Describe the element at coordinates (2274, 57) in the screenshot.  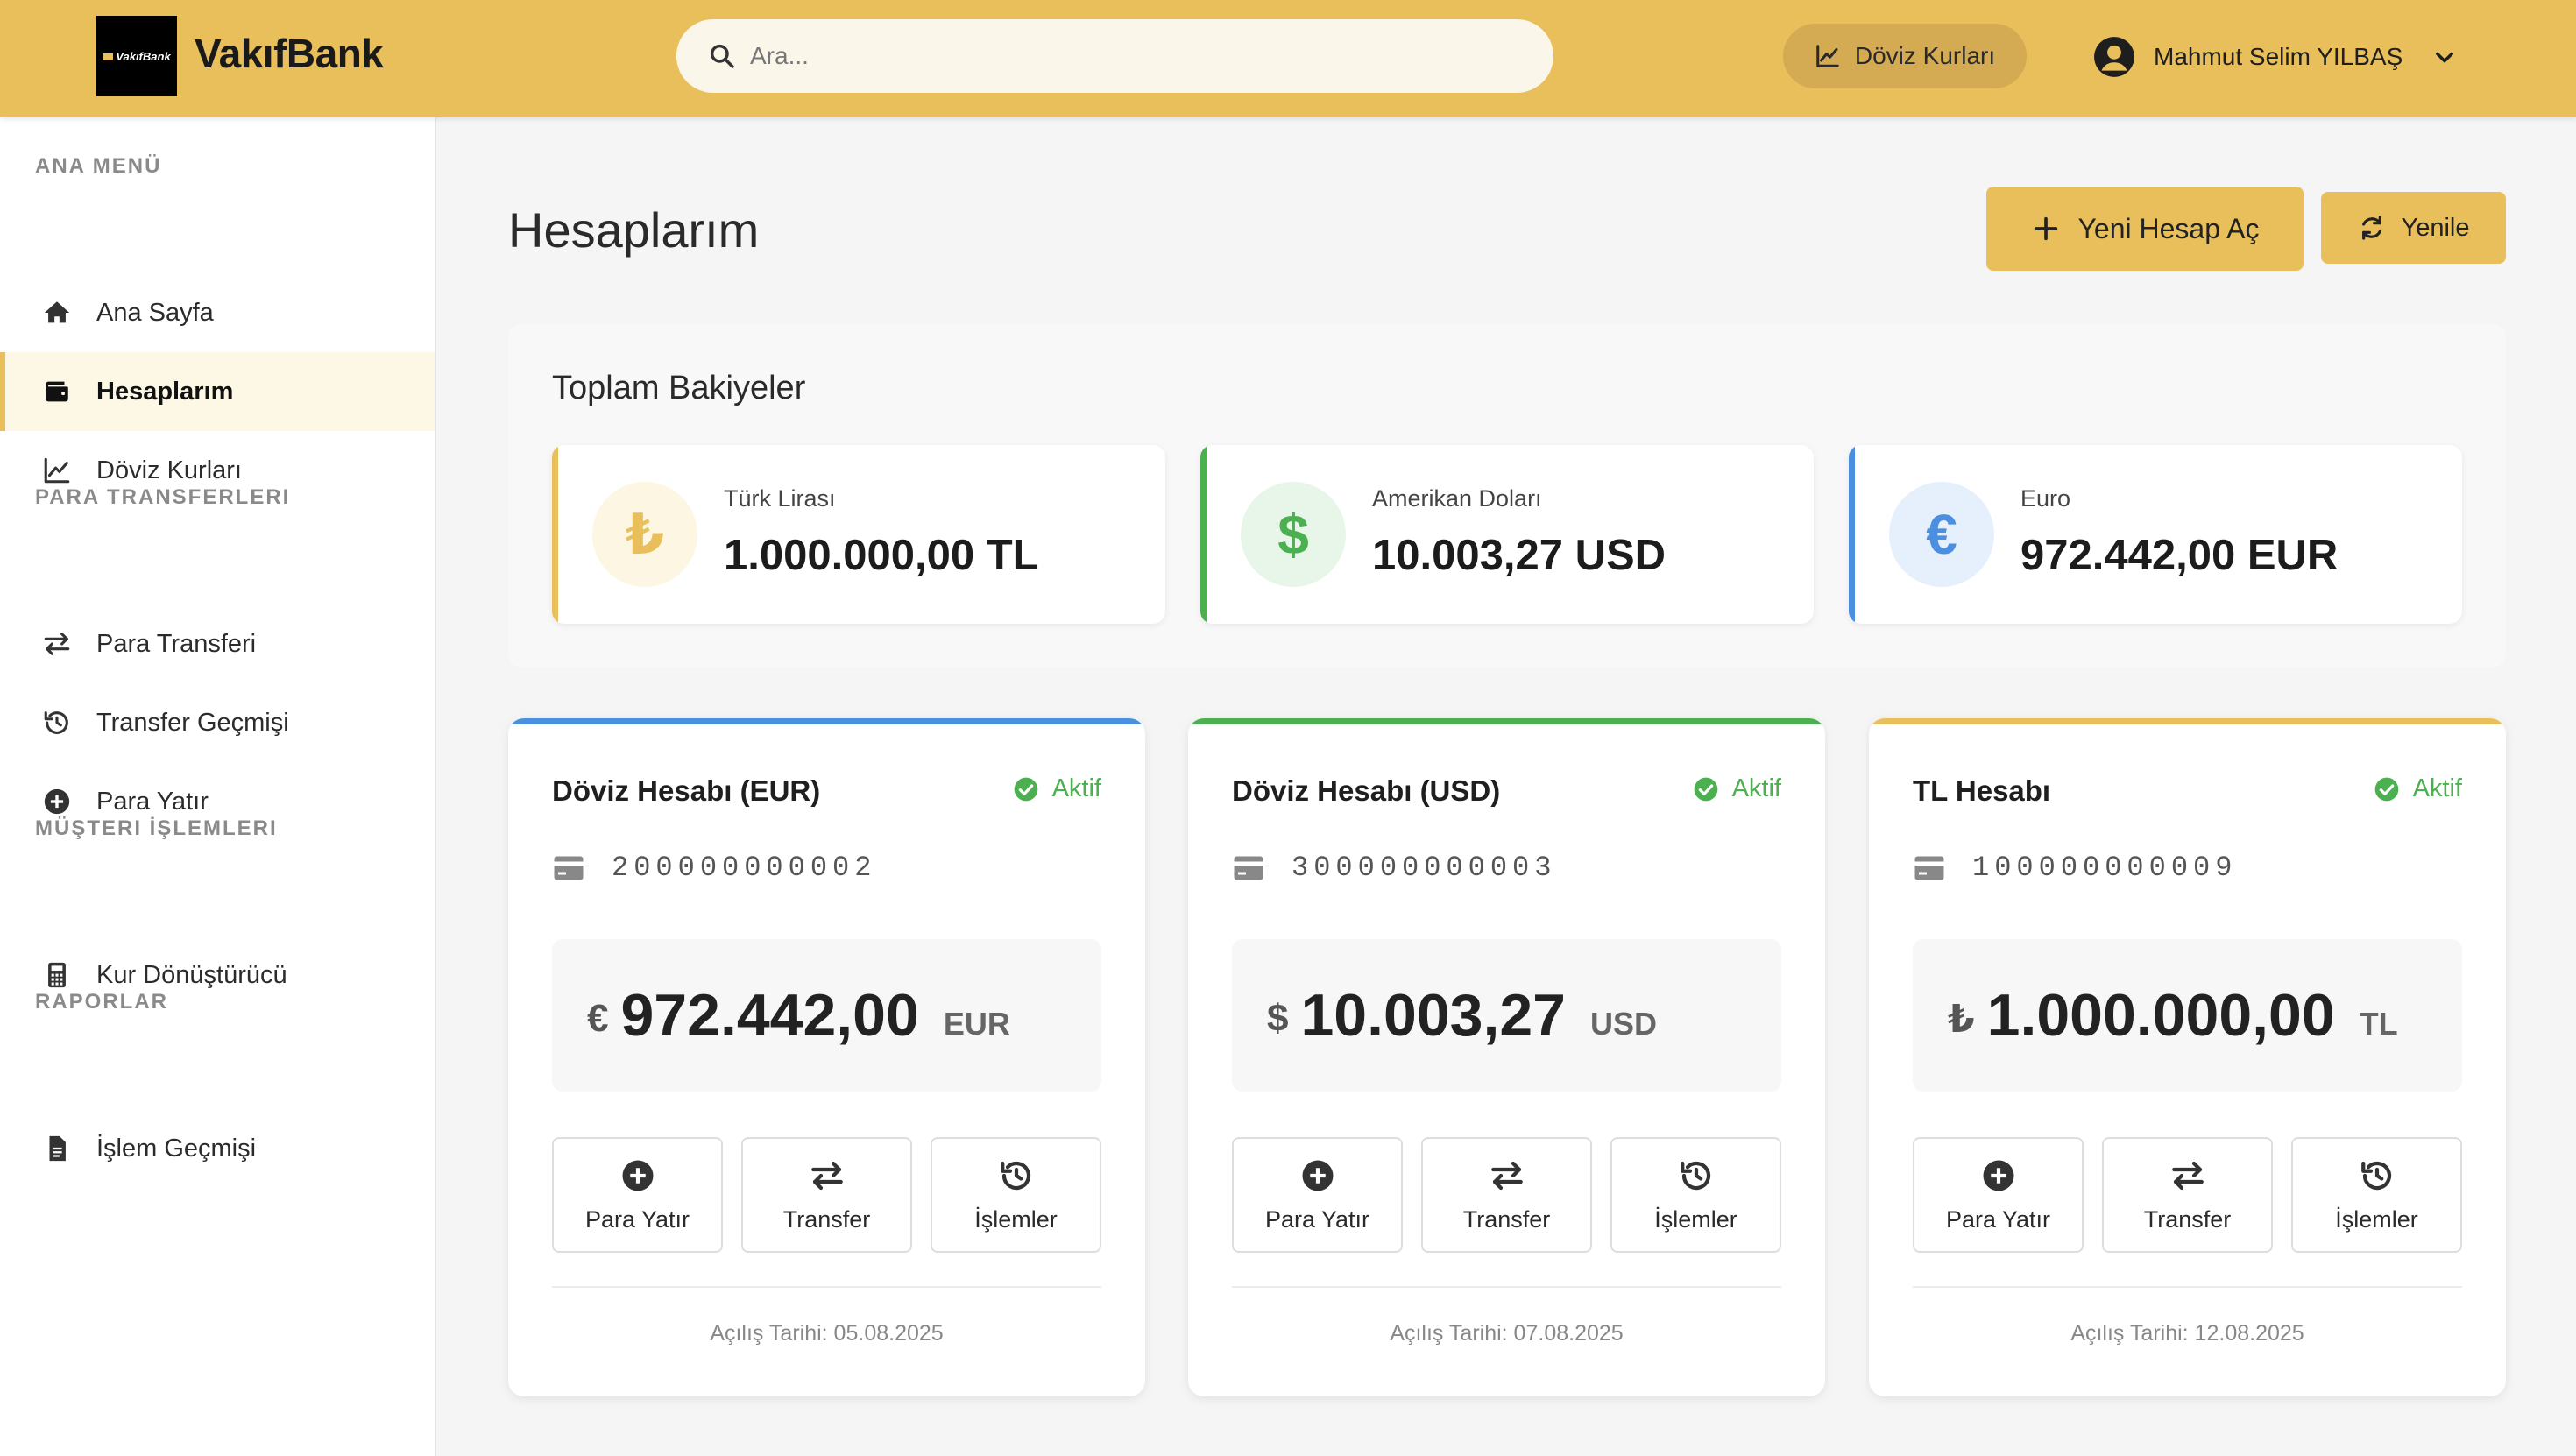
I see `user-menu: Mahmut Selim YILBAŞ` at that location.